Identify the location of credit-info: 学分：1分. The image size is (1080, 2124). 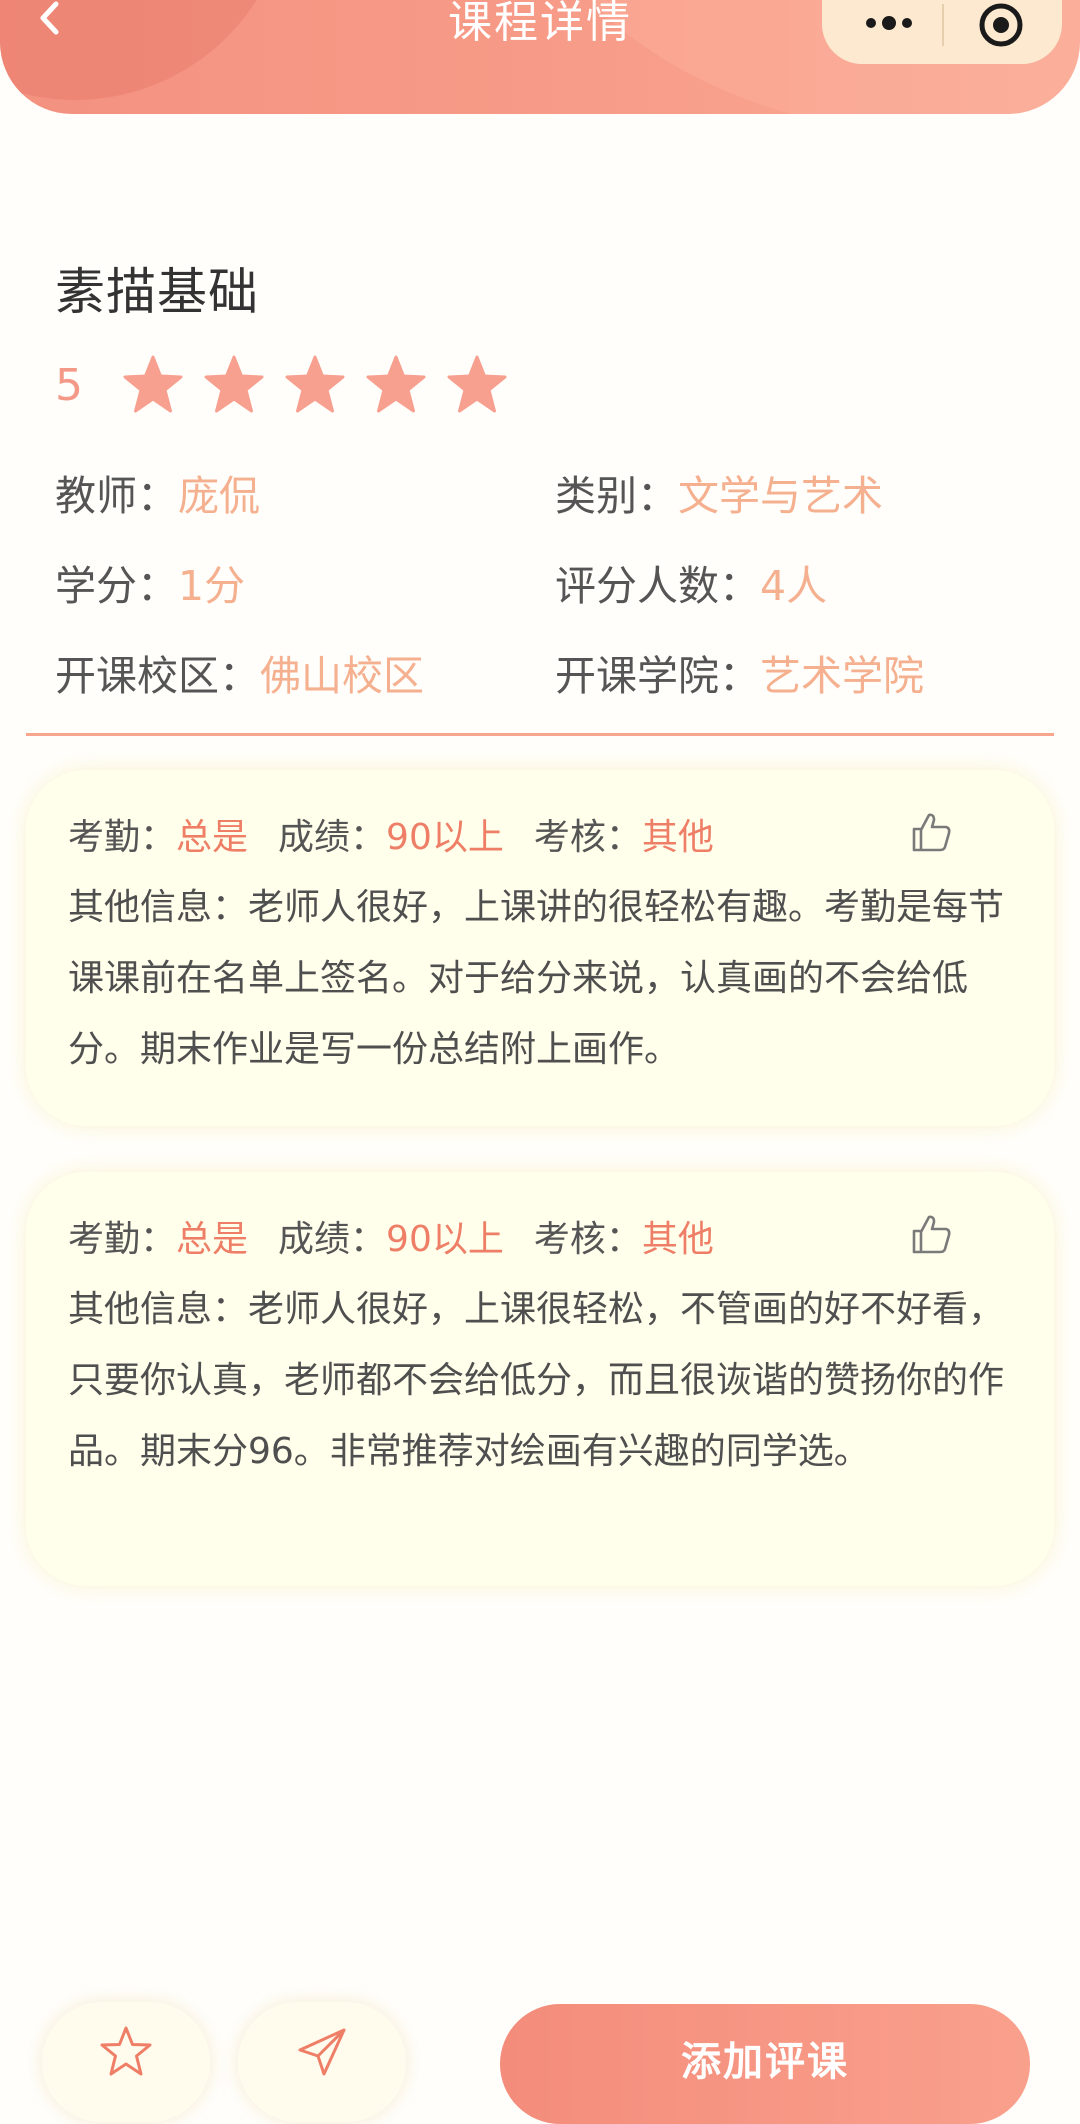
(150, 582).